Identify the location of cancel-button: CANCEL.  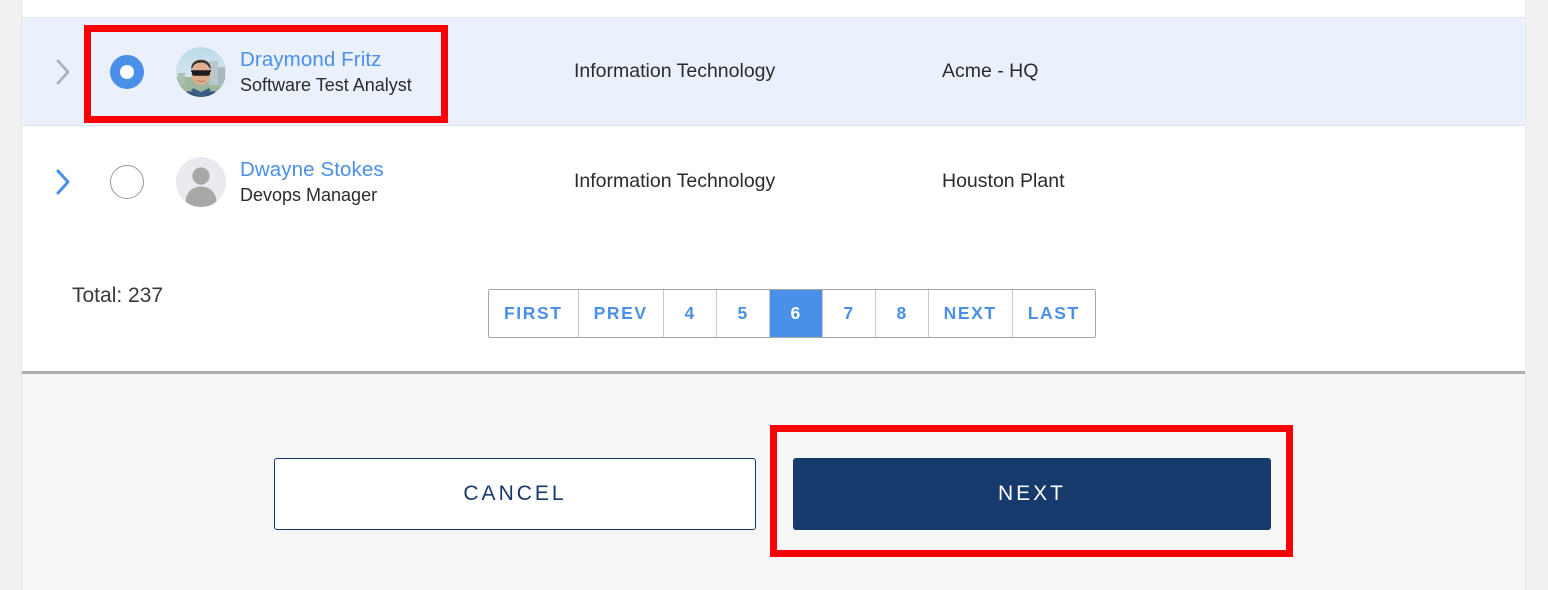
(515, 494).